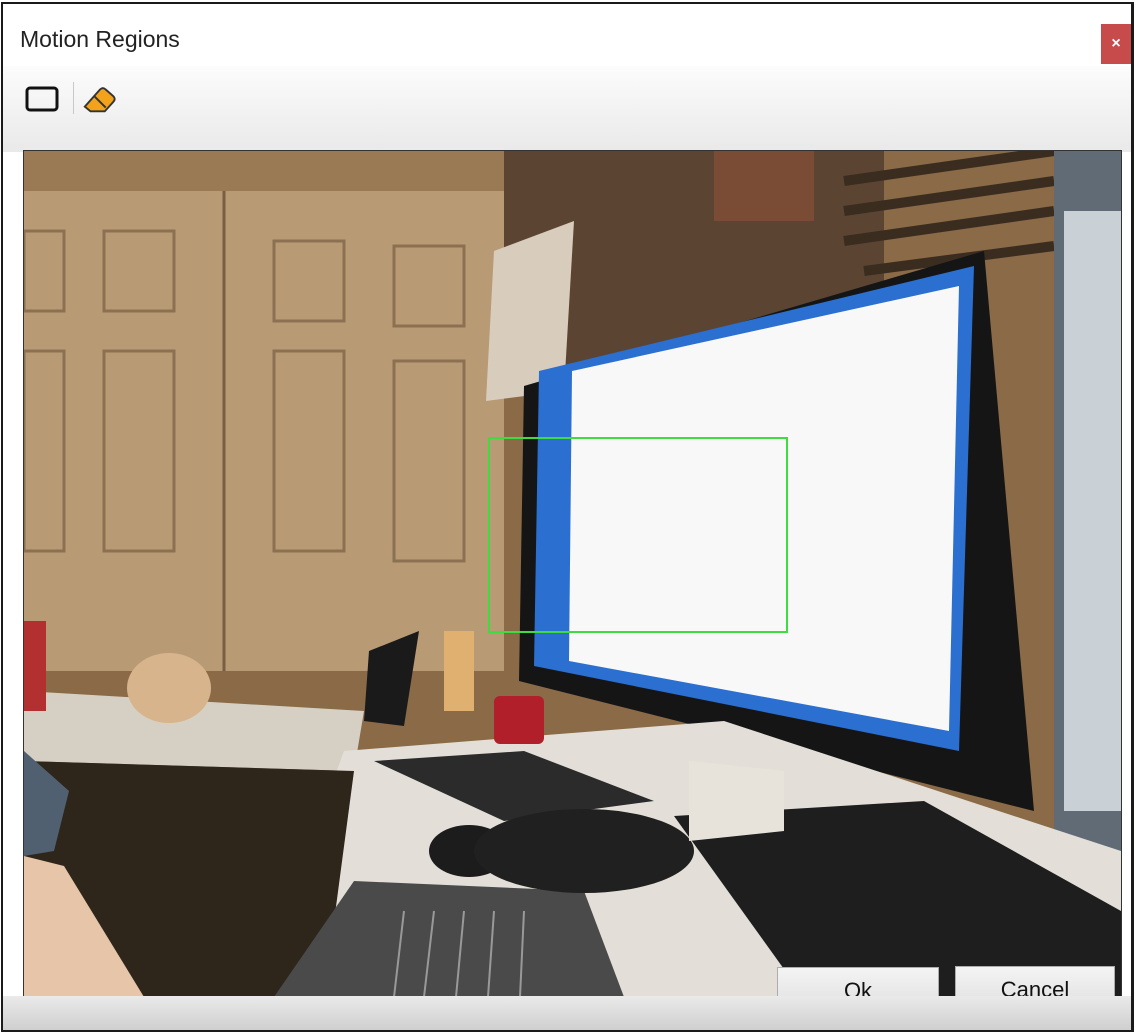  I want to click on rectangle-tool-button, so click(42, 99).